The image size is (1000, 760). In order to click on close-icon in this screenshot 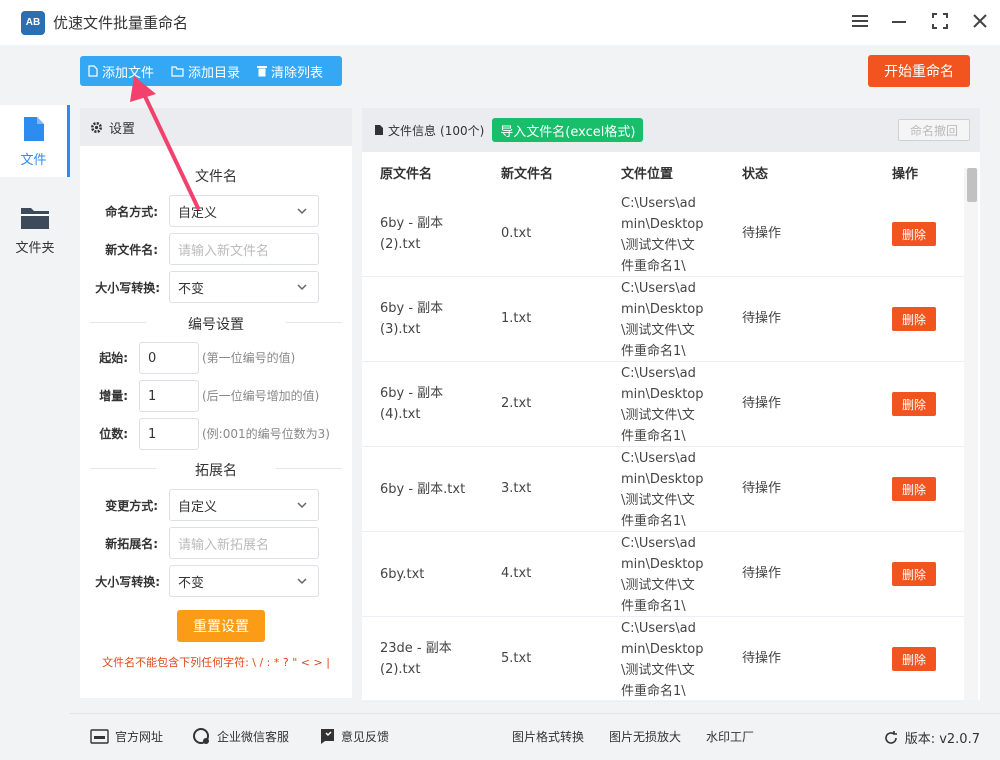, I will do `click(980, 21)`.